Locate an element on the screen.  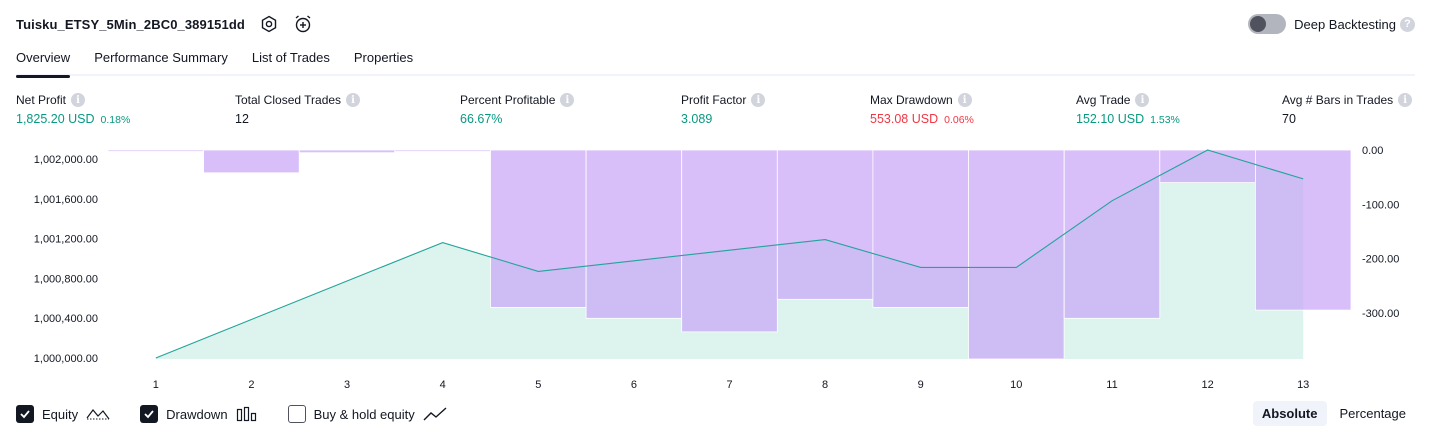
metric-value: 12 is located at coordinates (242, 119).